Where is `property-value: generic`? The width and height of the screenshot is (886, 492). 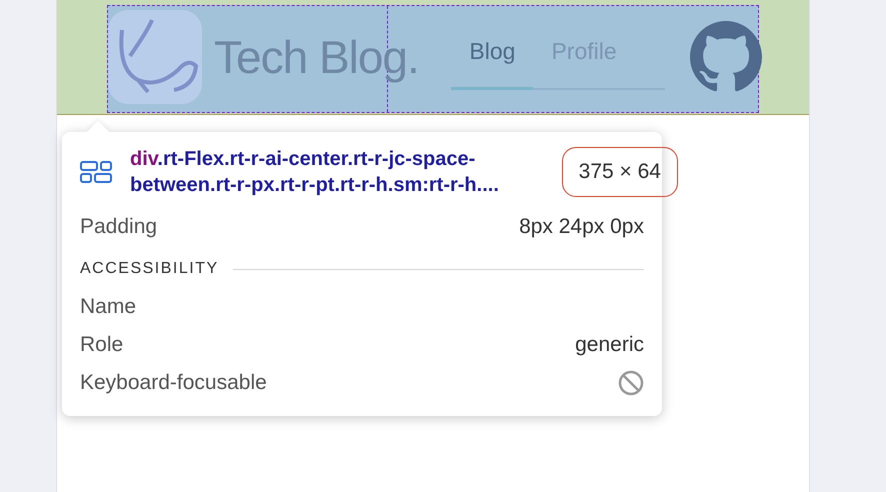 property-value: generic is located at coordinates (609, 345).